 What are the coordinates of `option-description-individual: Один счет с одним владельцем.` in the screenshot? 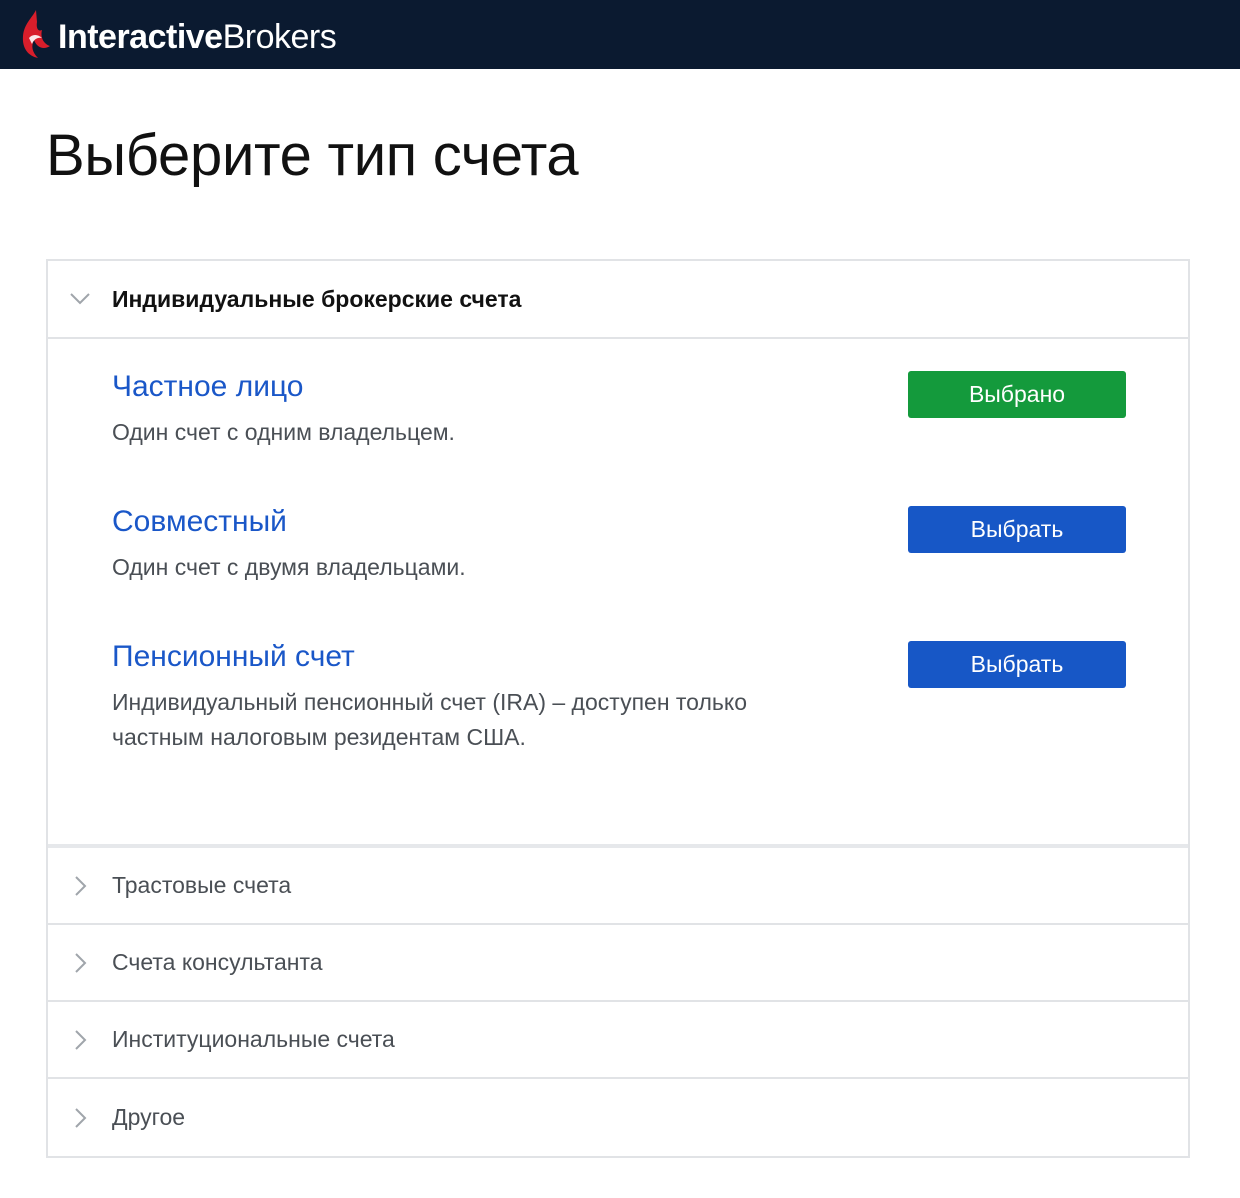 It's located at (283, 432).